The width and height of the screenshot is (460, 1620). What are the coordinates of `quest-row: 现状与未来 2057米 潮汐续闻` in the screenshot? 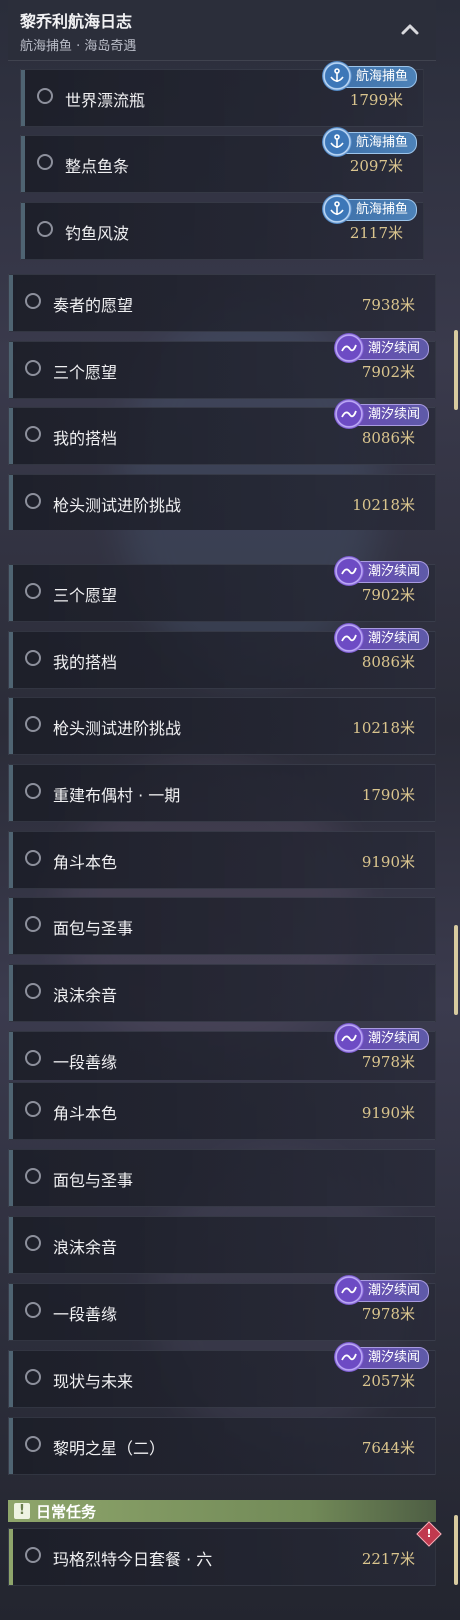 It's located at (222, 1375).